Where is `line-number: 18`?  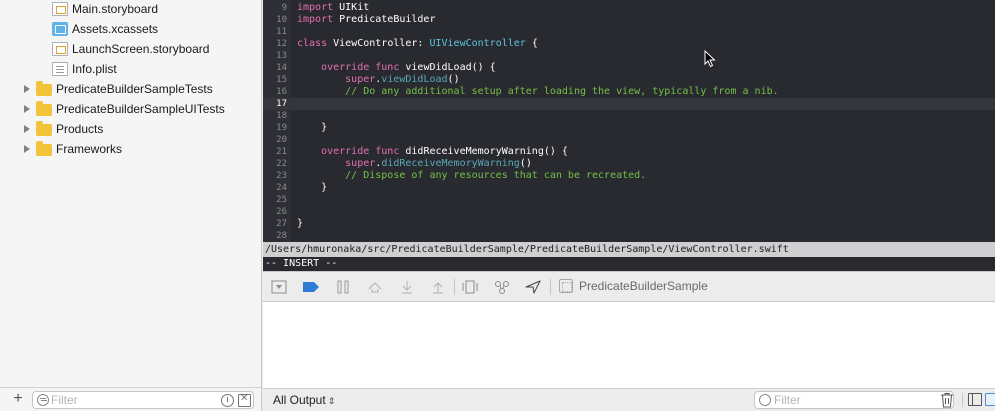 line-number: 18 is located at coordinates (281, 116).